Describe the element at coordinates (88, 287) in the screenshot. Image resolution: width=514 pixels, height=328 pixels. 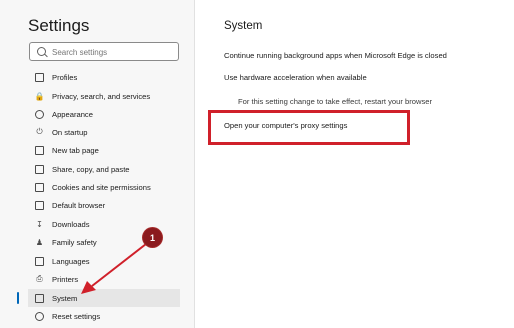
I see `arrow-head` at that location.